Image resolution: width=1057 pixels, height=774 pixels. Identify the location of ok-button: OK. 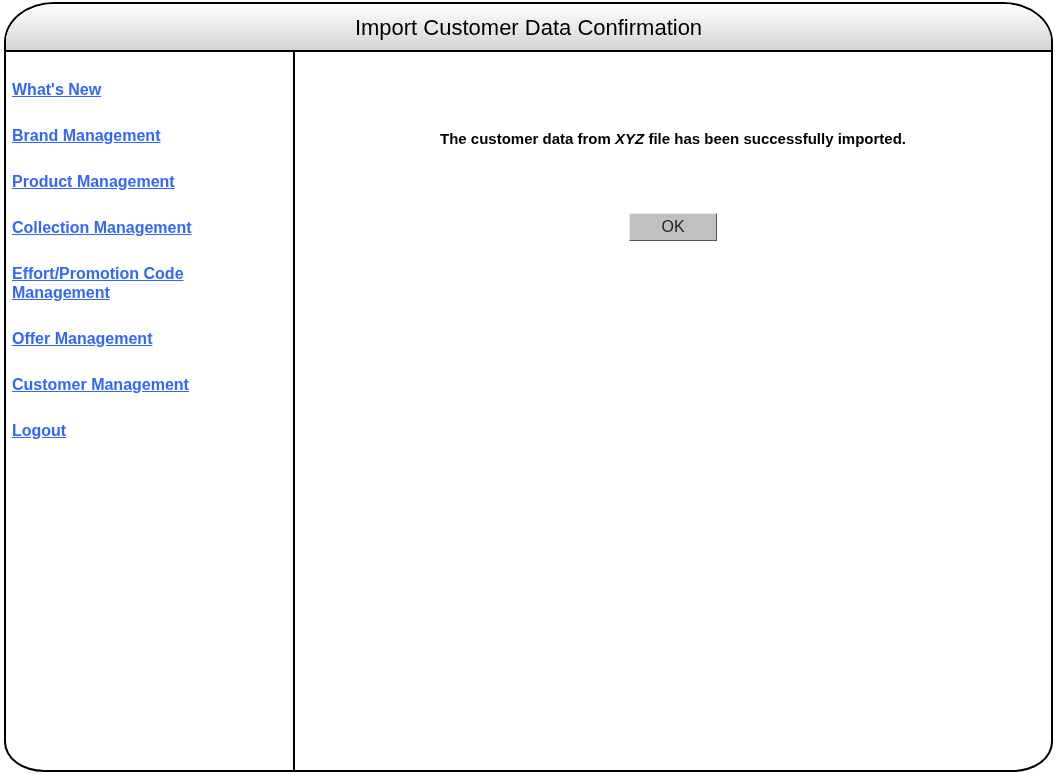
(673, 226).